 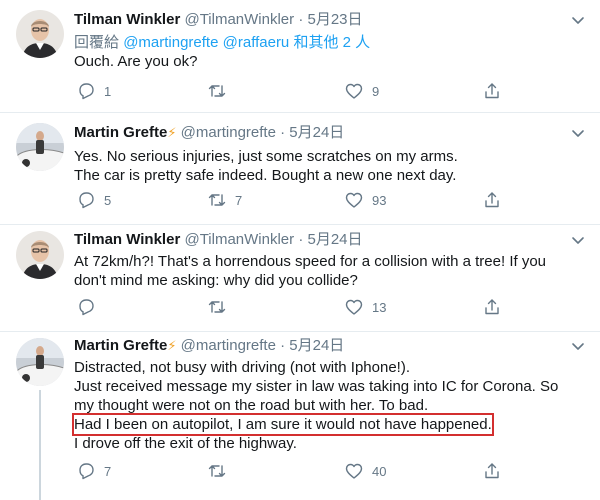 I want to click on like-count: 13, so click(x=379, y=307).